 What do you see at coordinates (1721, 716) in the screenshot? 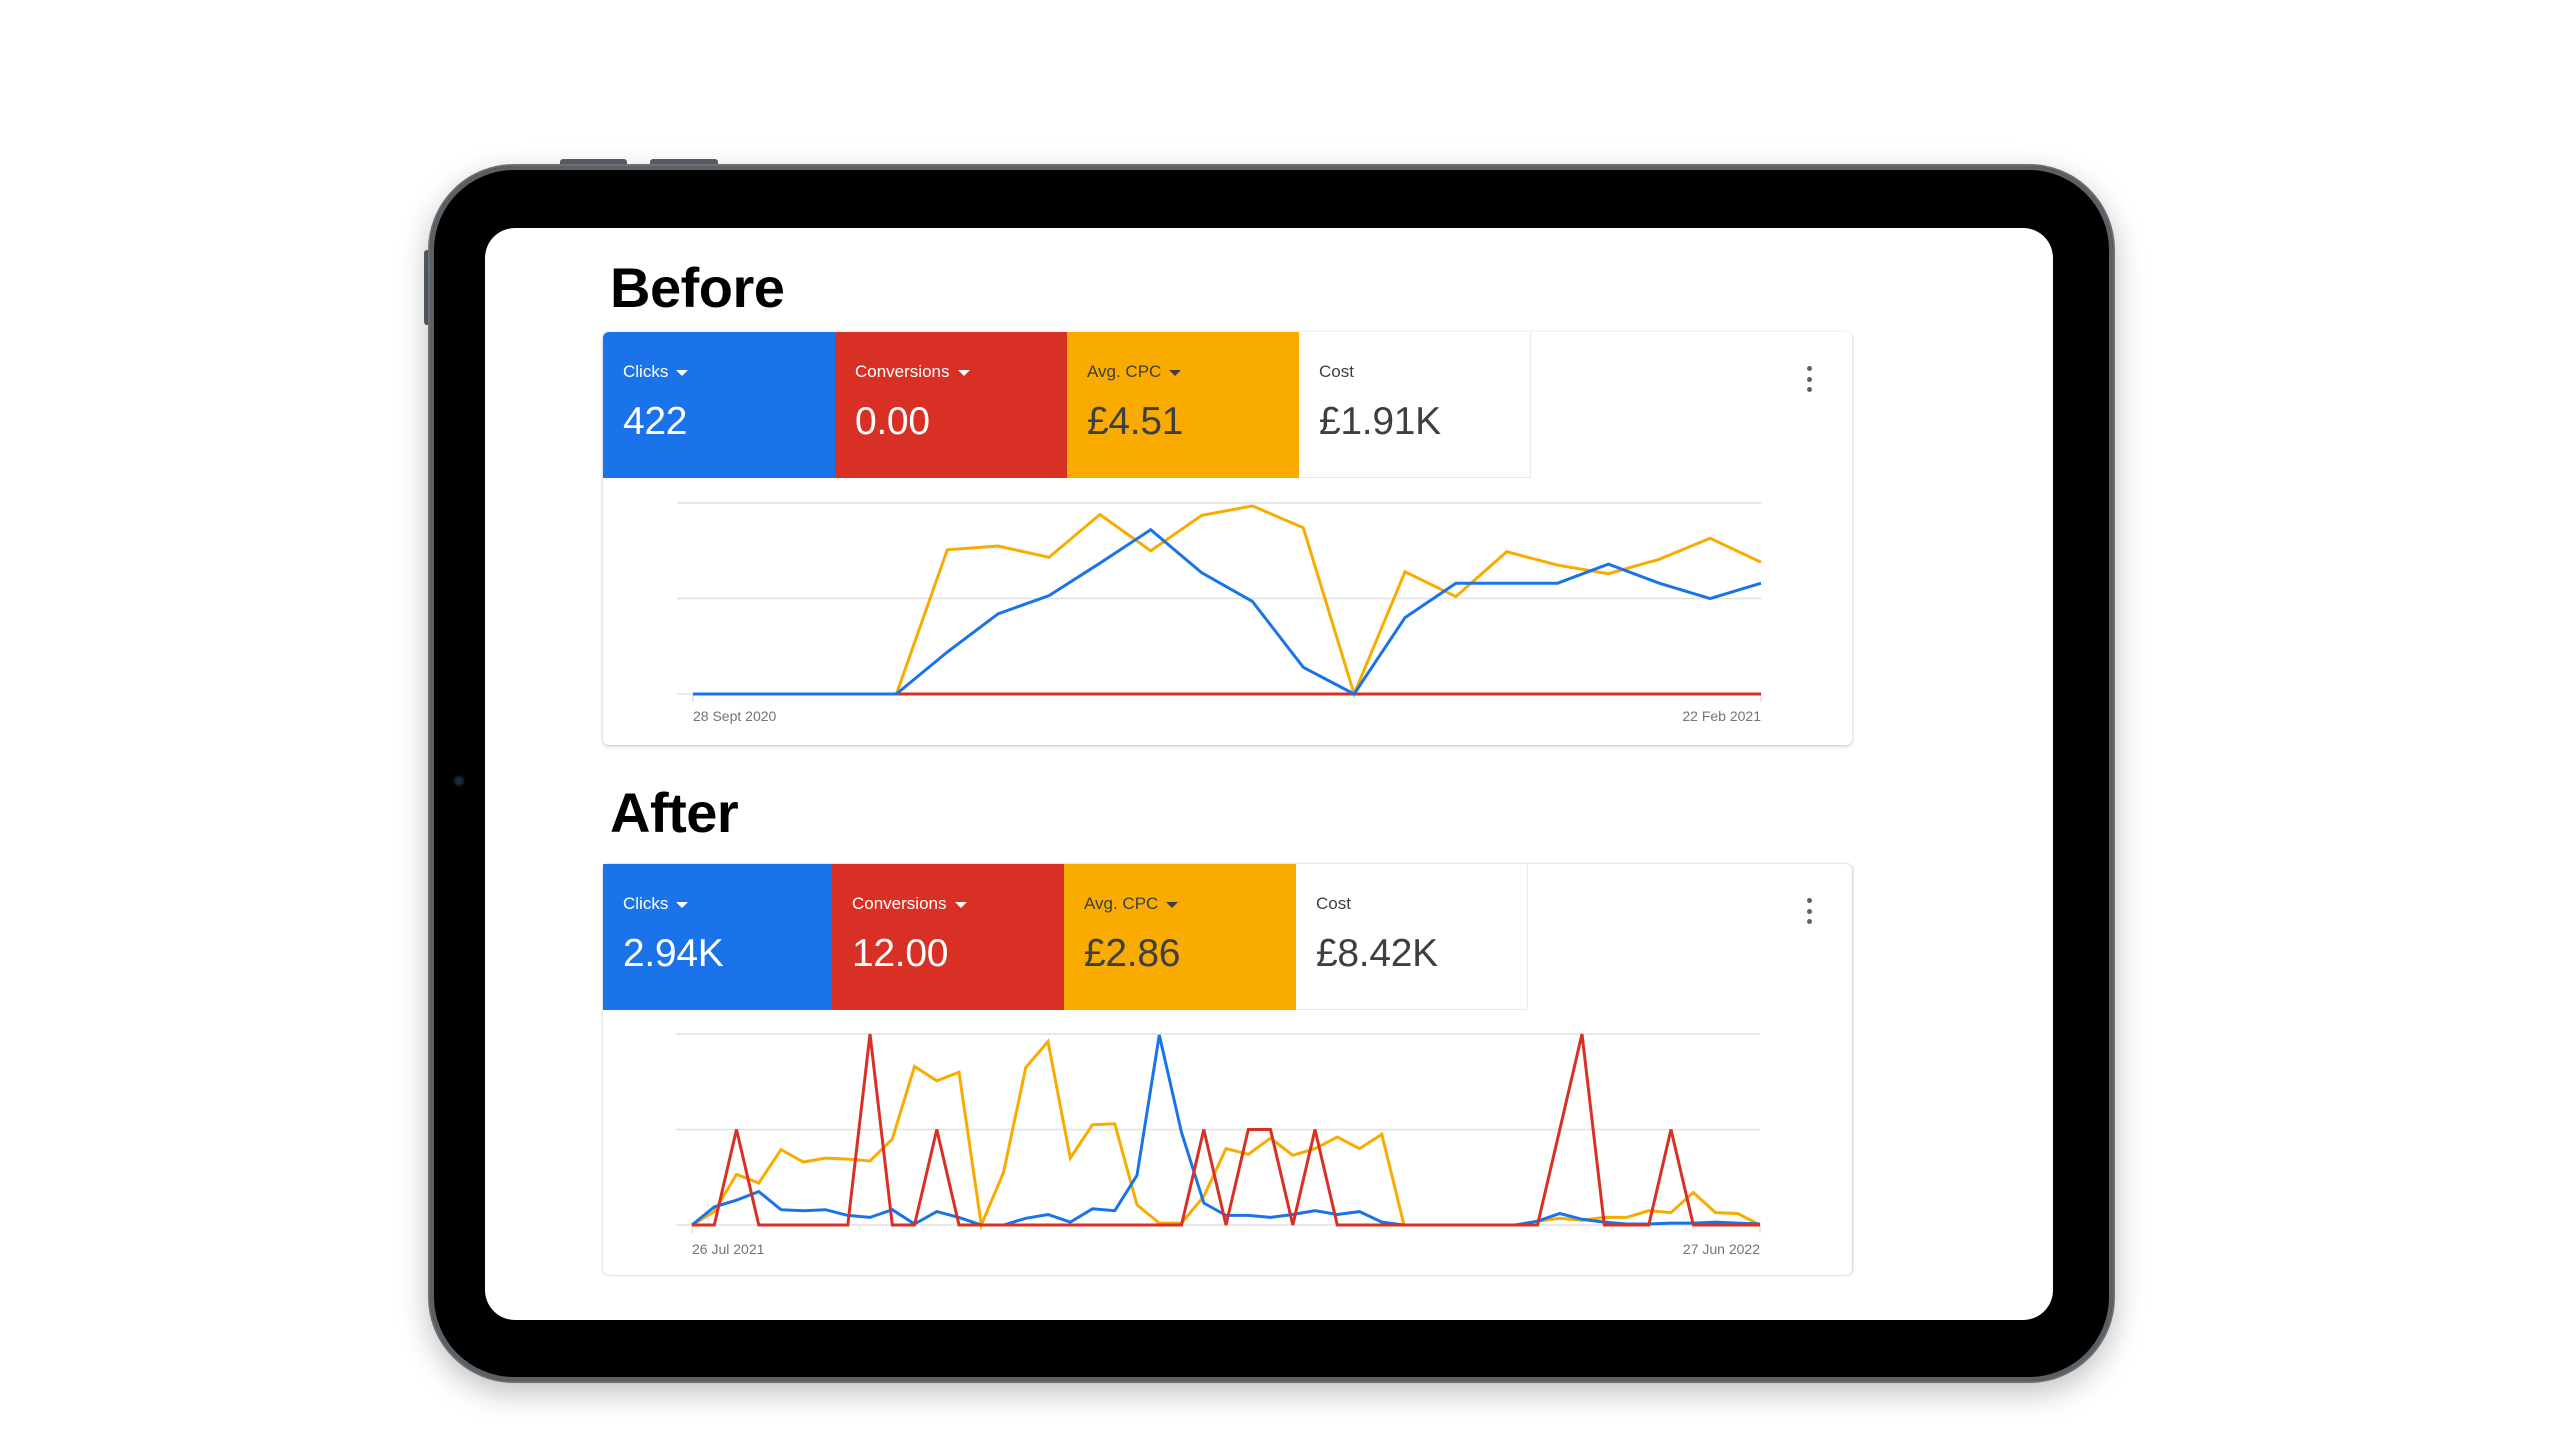
I see `x-axis-end-label: 22 Feb 2021` at bounding box center [1721, 716].